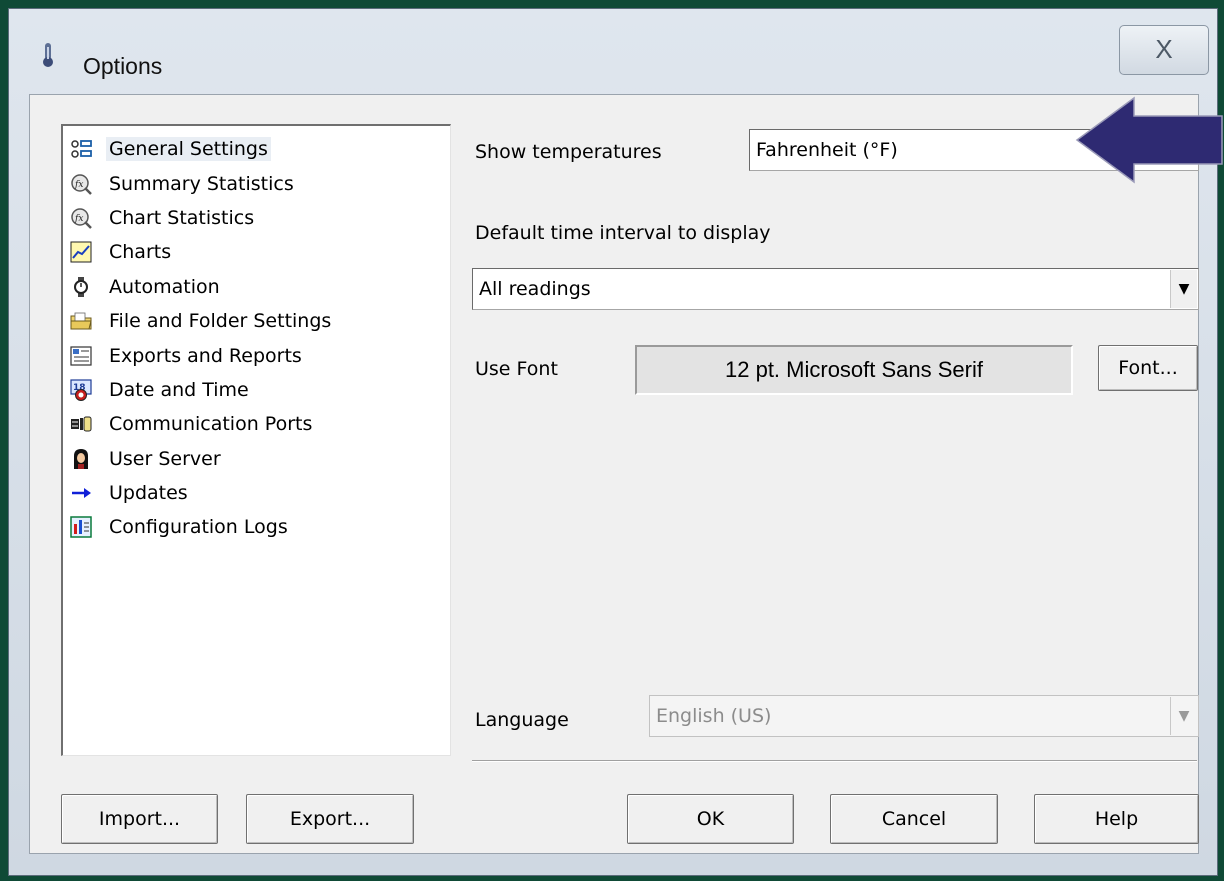 The image size is (1224, 881). I want to click on annotation-arrow-icon, so click(1149, 140).